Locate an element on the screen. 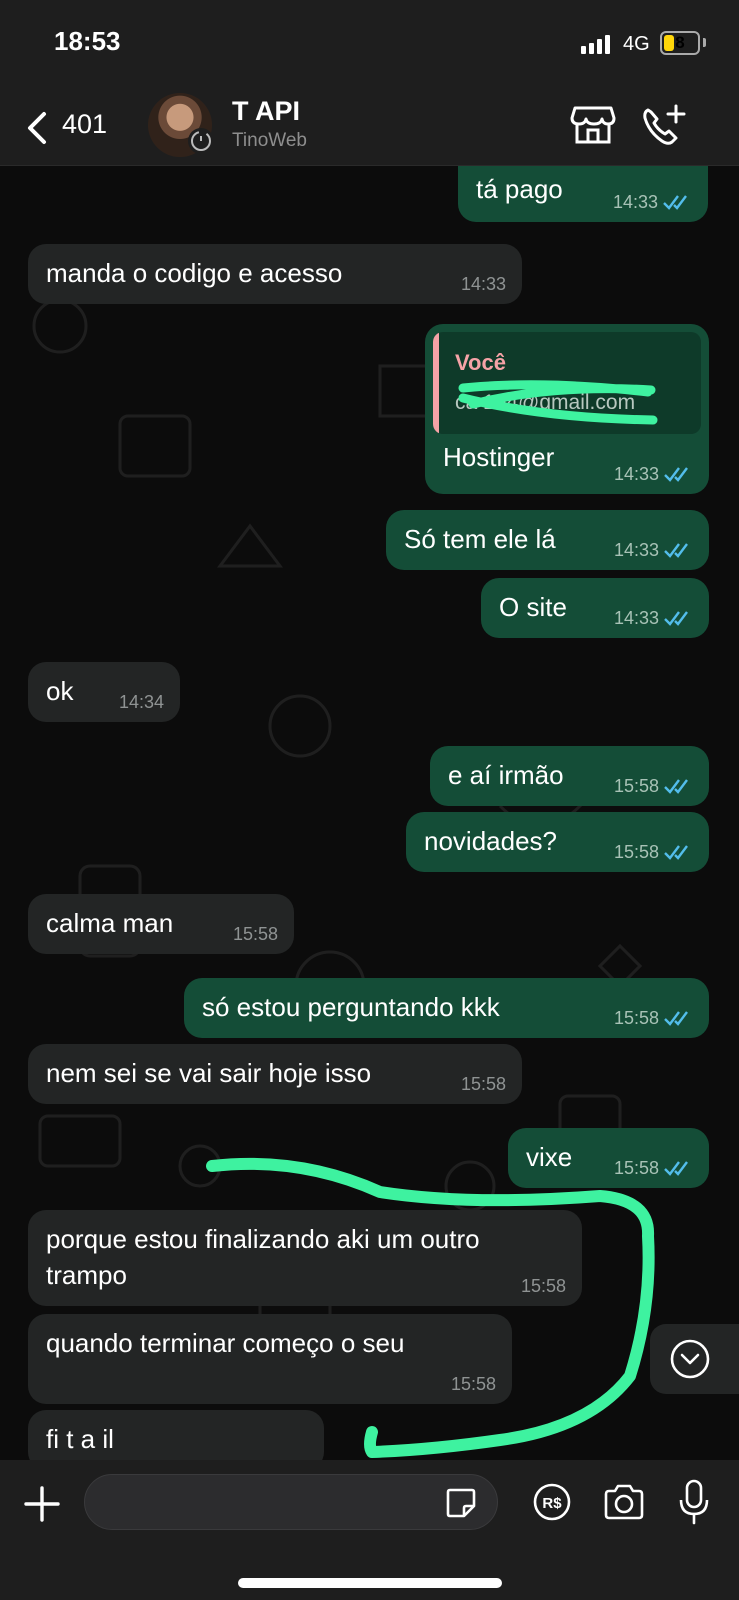 The height and width of the screenshot is (1600, 739). battery-icon: 8 is located at coordinates (680, 43).